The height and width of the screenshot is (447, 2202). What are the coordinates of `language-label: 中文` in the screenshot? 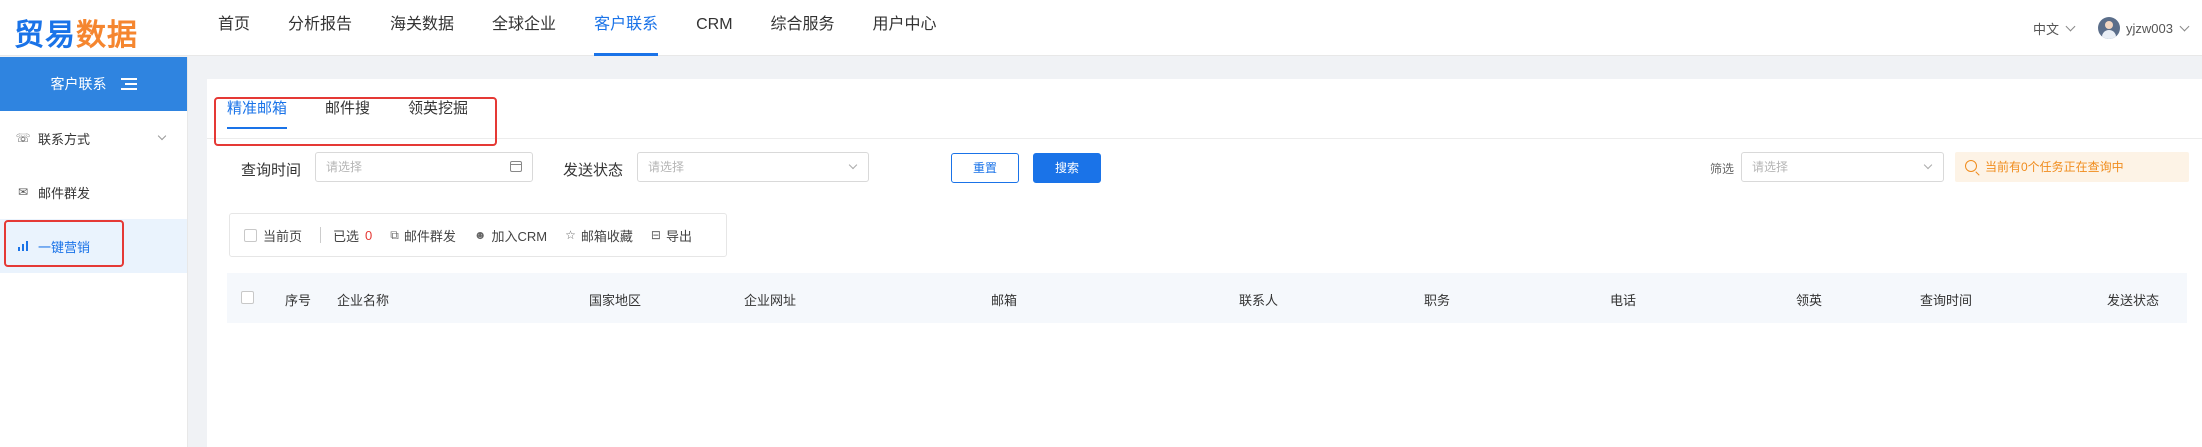 It's located at (2046, 29).